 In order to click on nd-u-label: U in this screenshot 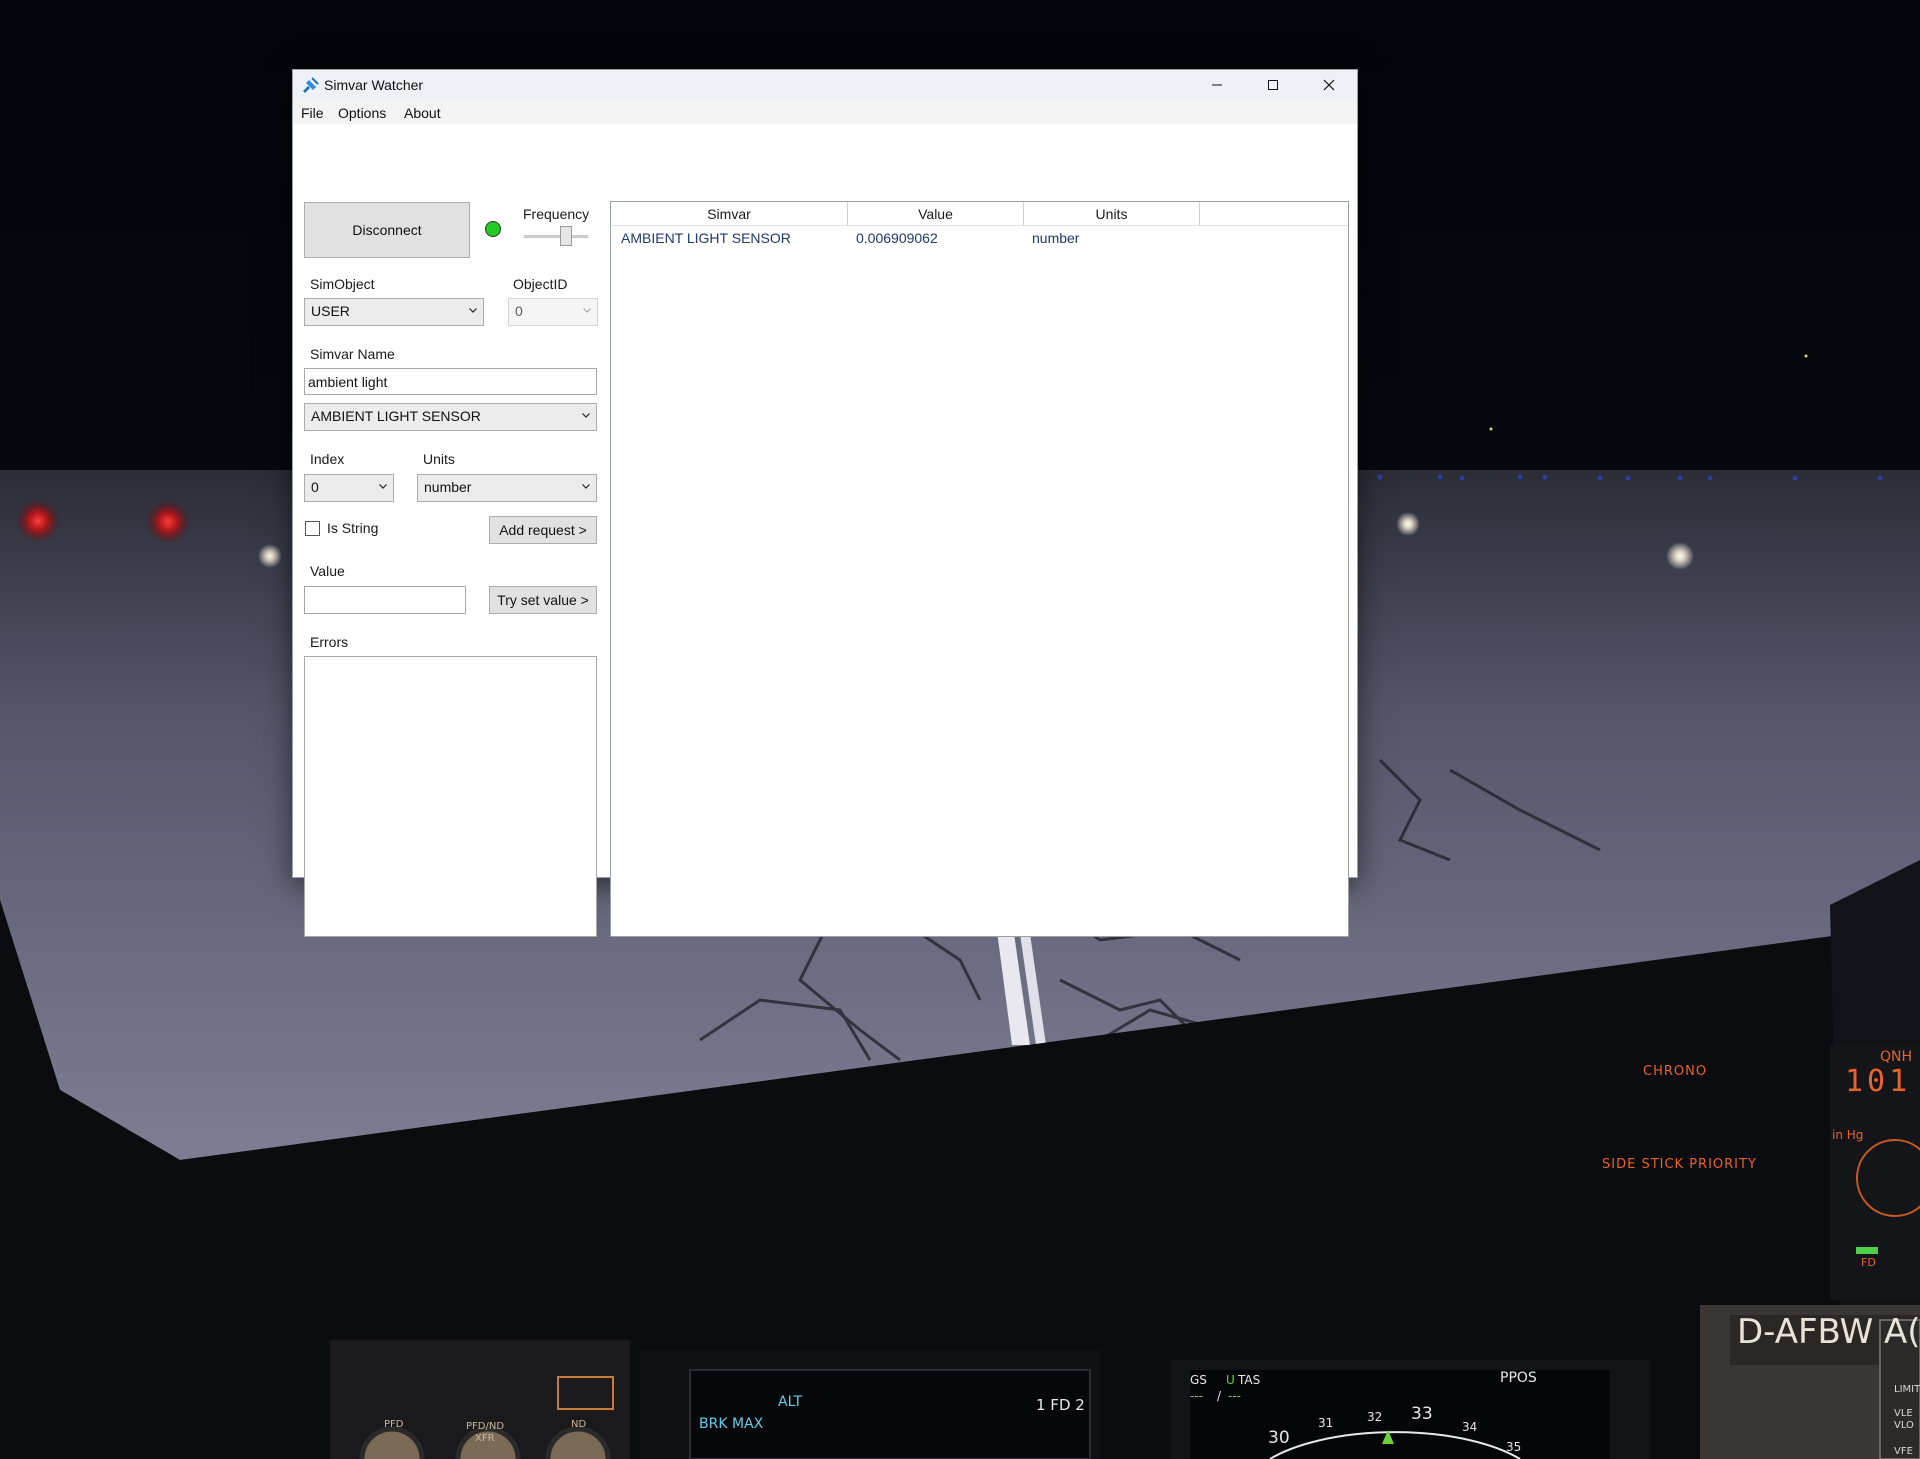, I will do `click(1230, 1380)`.